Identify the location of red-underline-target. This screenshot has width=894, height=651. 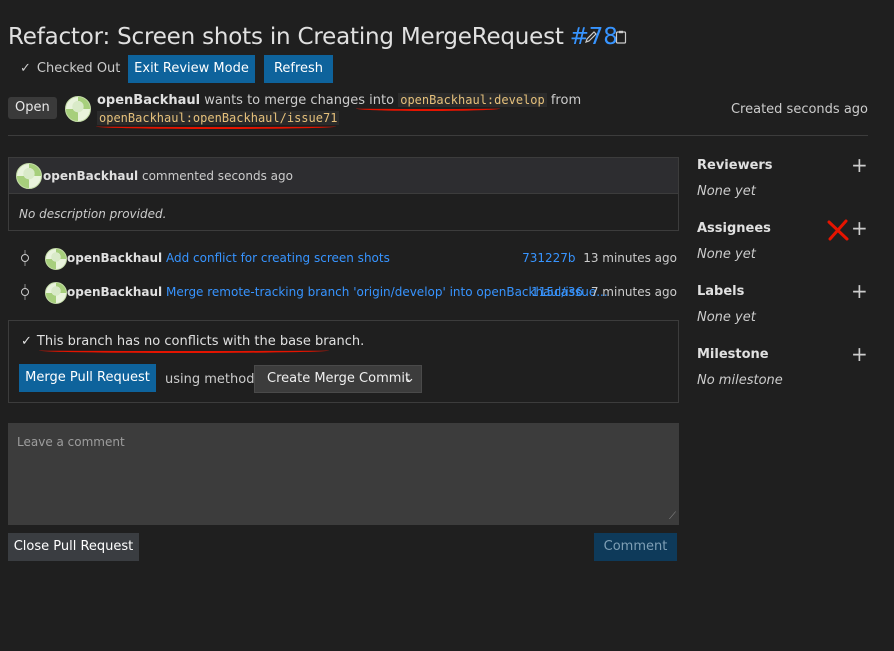
(428, 108).